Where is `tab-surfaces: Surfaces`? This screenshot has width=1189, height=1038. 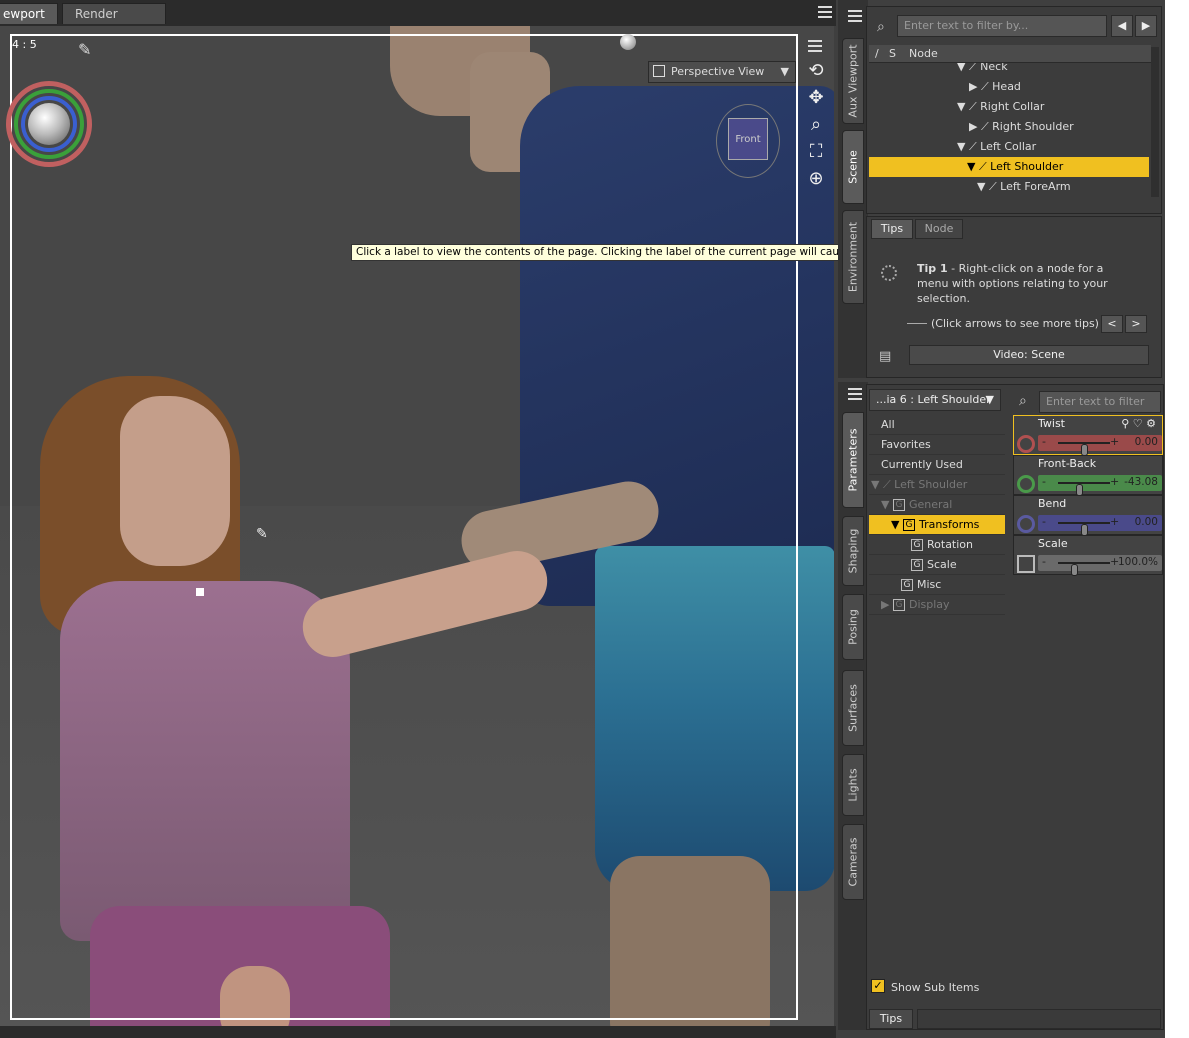 tab-surfaces: Surfaces is located at coordinates (853, 708).